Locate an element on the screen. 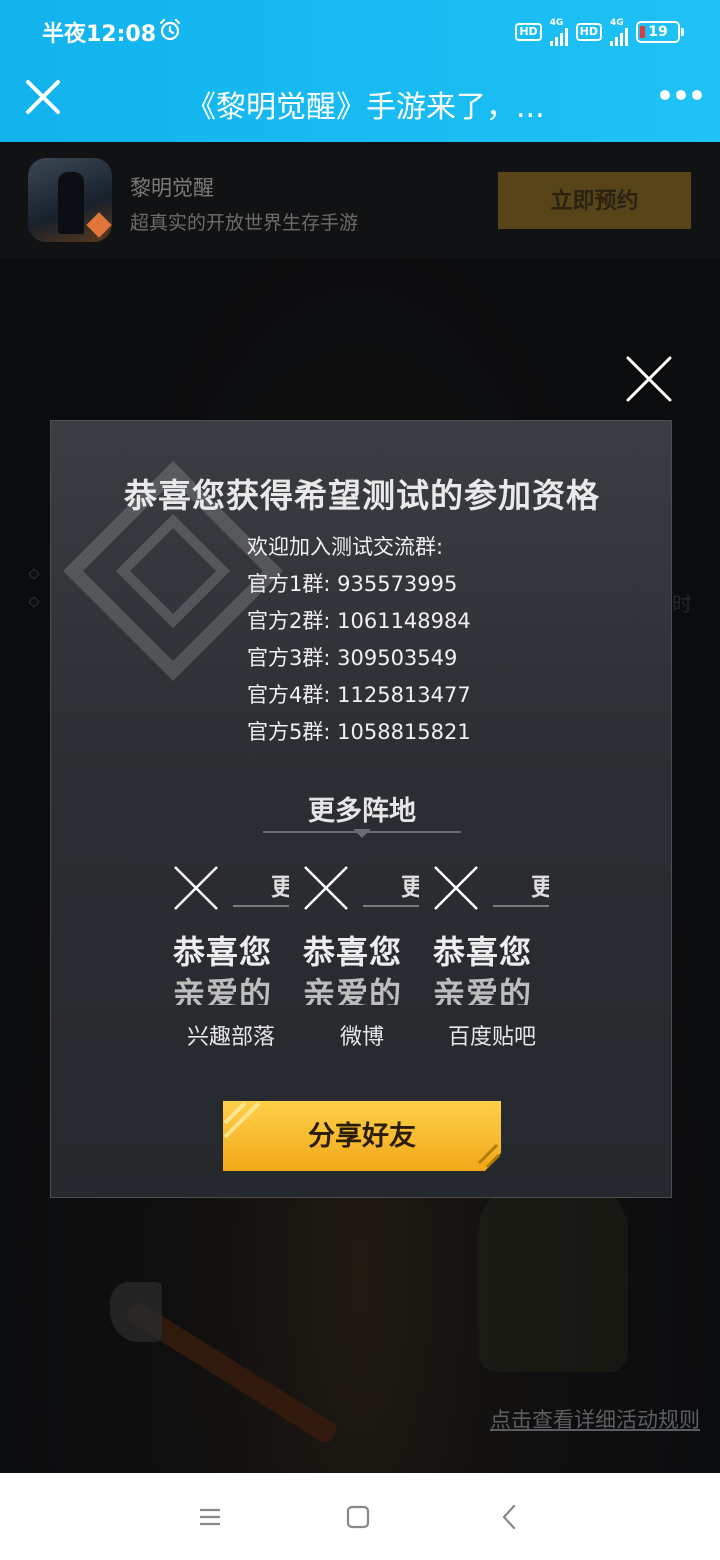  group-number: 309503549 is located at coordinates (397, 658).